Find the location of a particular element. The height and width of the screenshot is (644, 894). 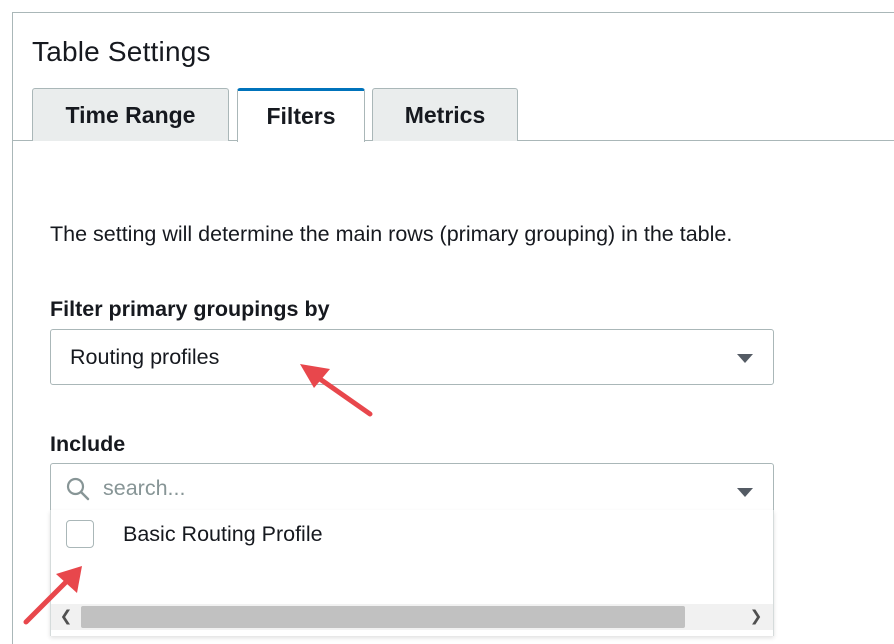

tab-metrics: Metrics is located at coordinates (445, 114).